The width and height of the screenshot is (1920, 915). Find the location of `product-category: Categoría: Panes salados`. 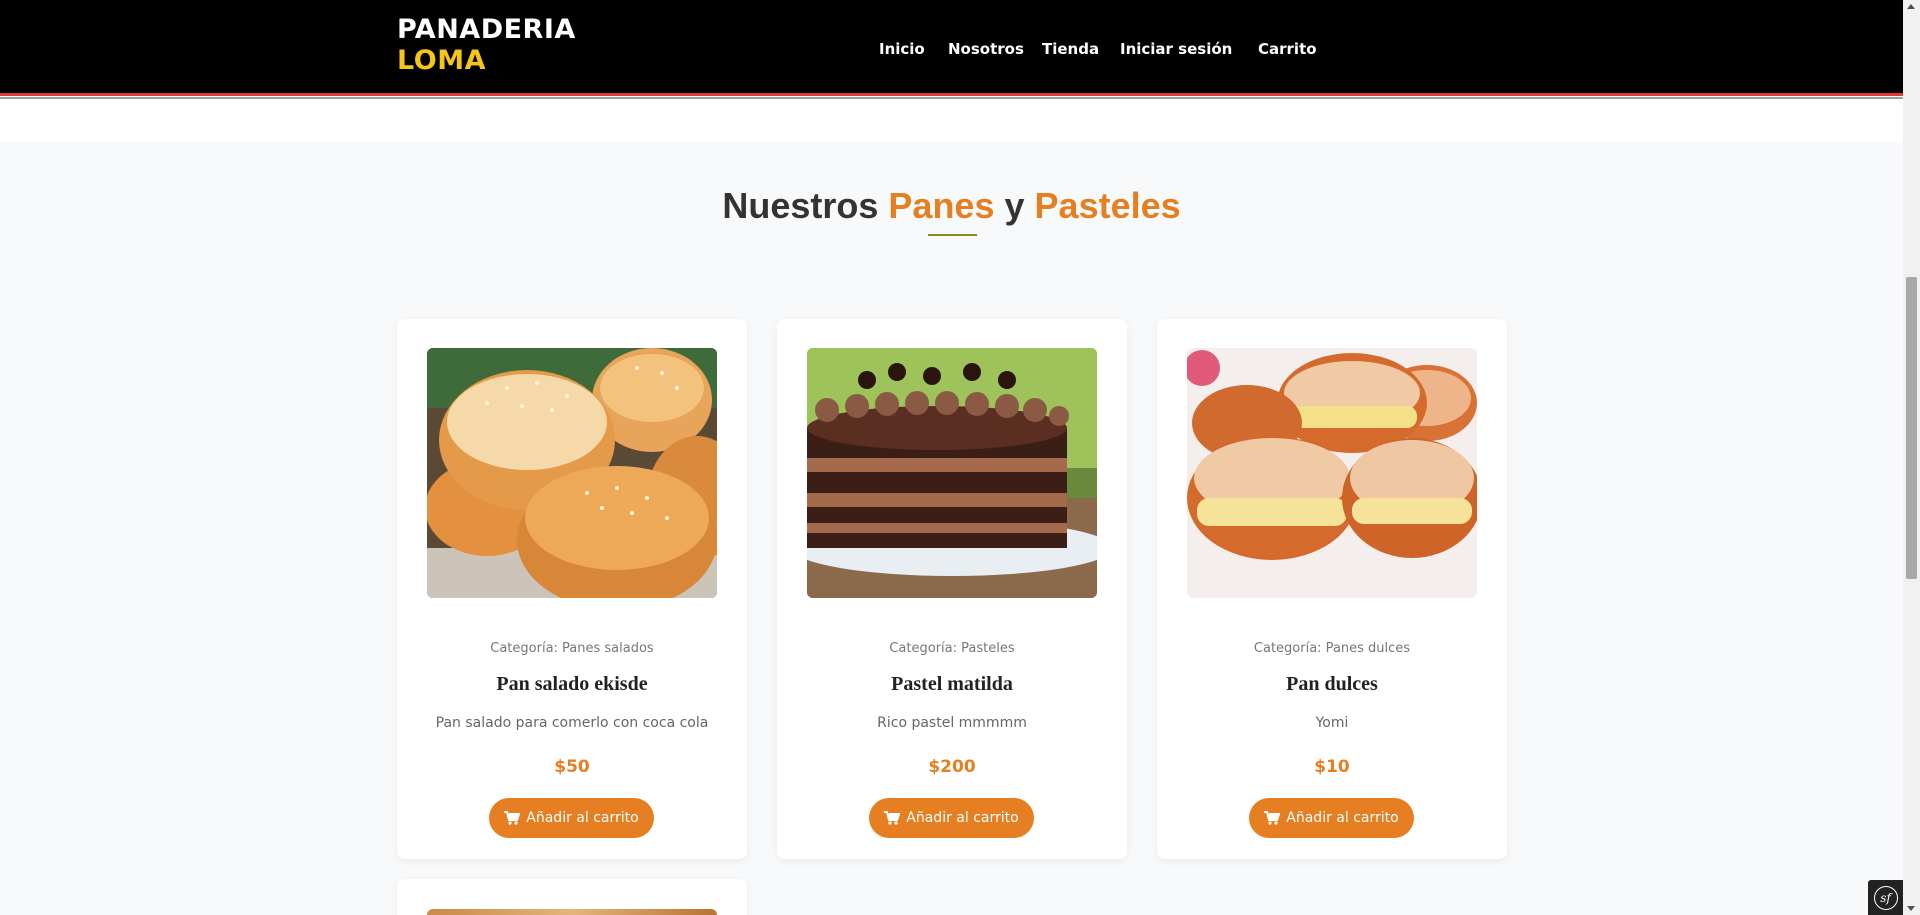

product-category: Categoría: Panes salados is located at coordinates (572, 648).